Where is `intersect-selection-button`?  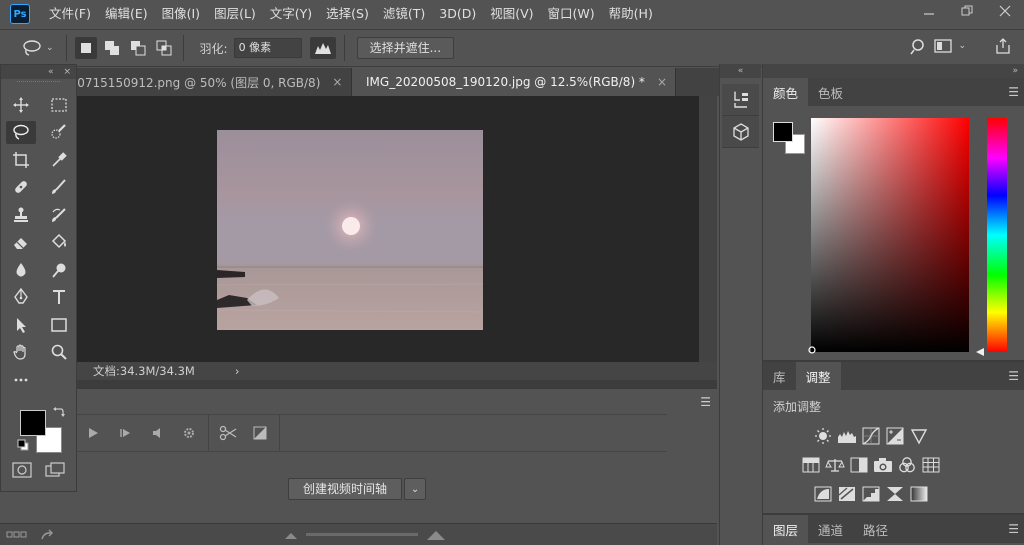 intersect-selection-button is located at coordinates (164, 48).